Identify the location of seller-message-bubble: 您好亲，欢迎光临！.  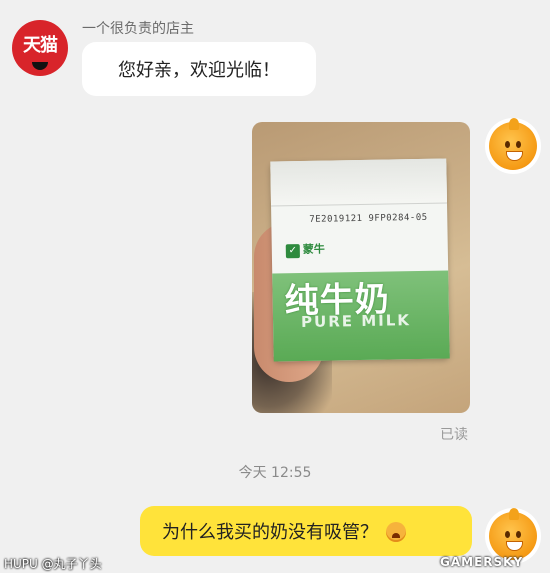
(199, 69).